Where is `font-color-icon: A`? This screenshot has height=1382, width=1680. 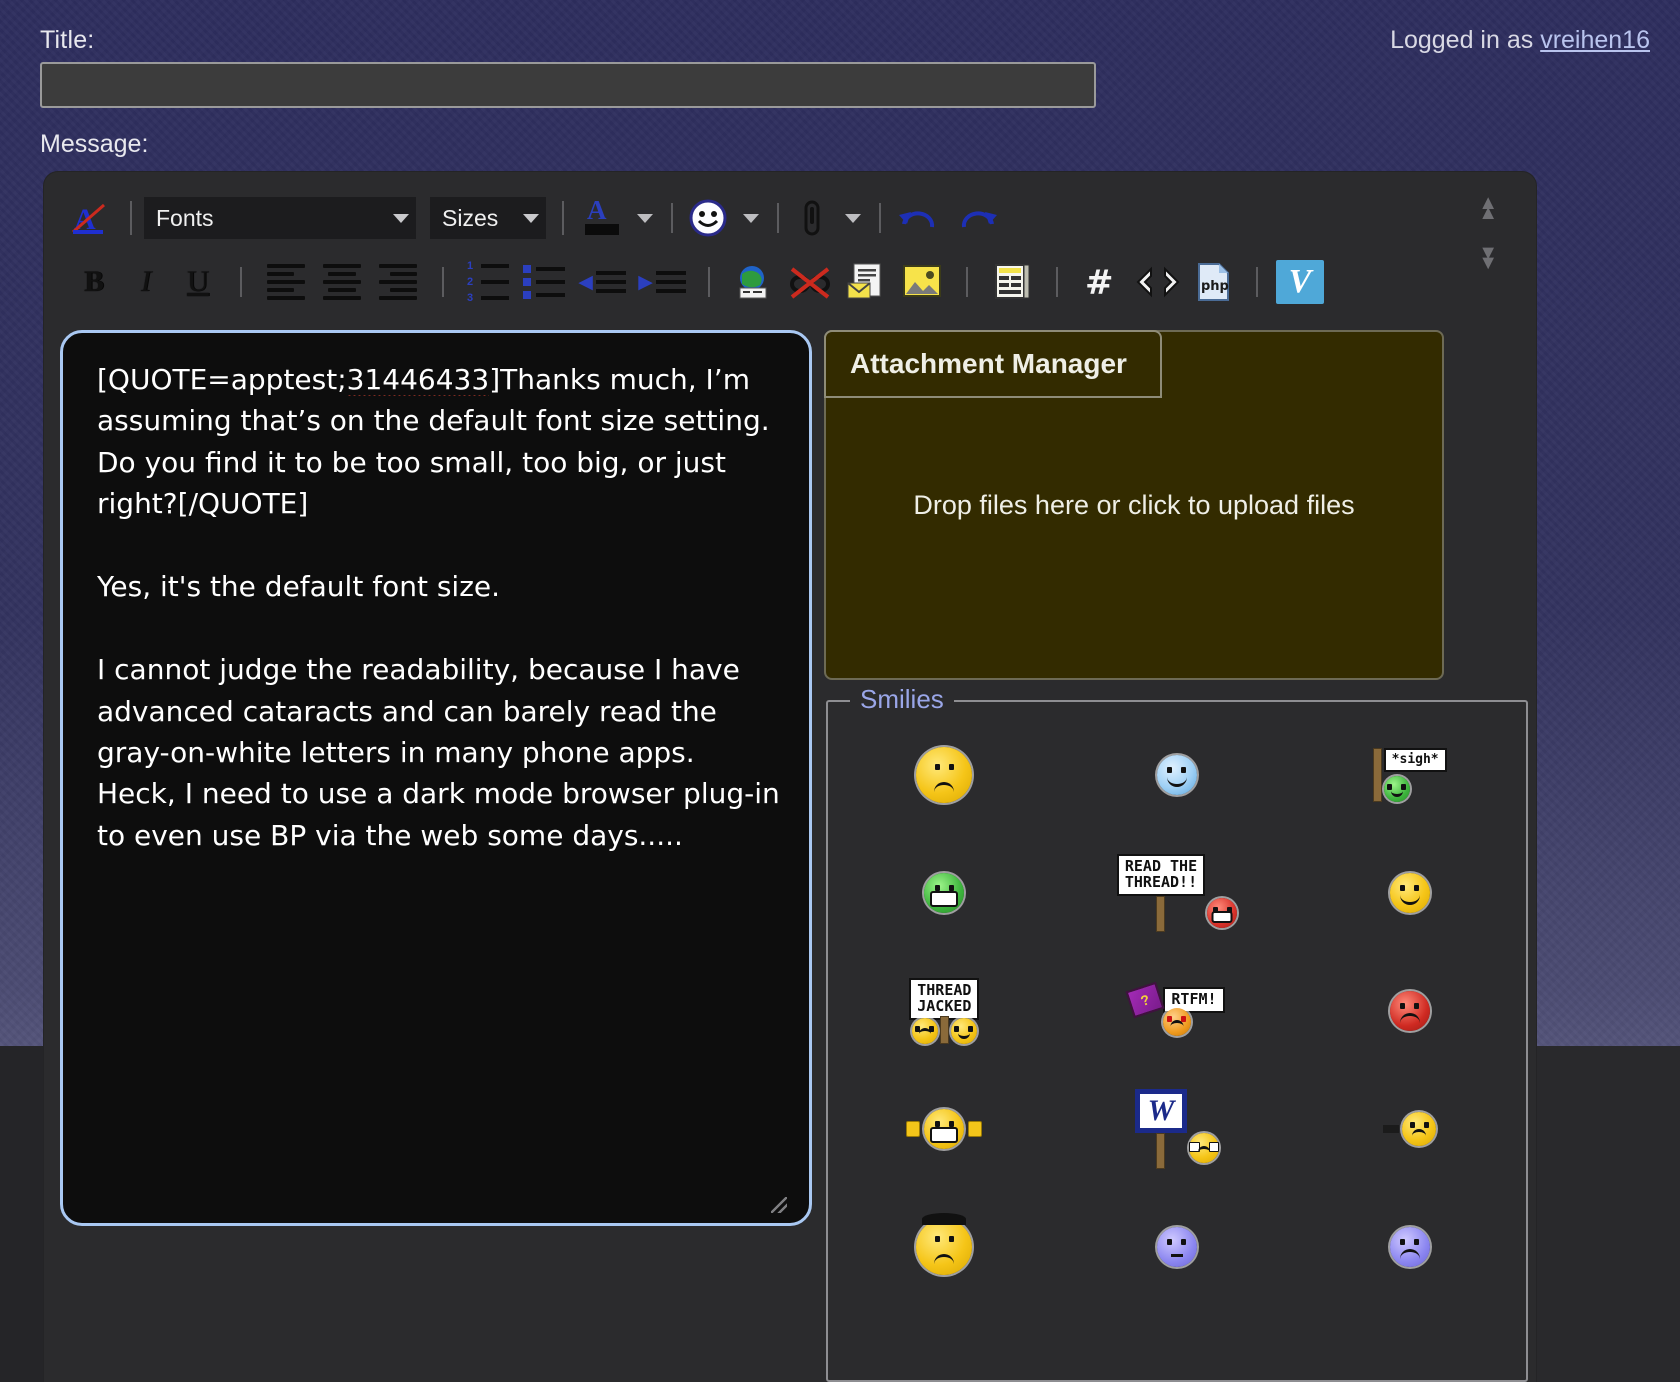
font-color-icon: A is located at coordinates (602, 218).